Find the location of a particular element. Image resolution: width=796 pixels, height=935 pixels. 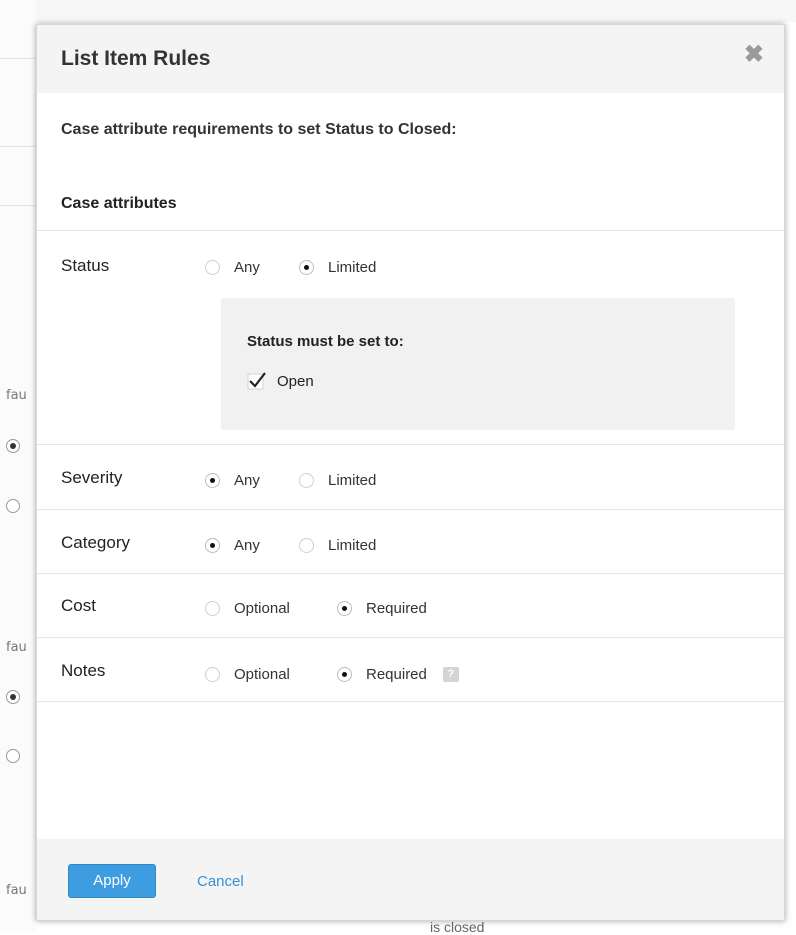

status-any-option: Any is located at coordinates (232, 267).